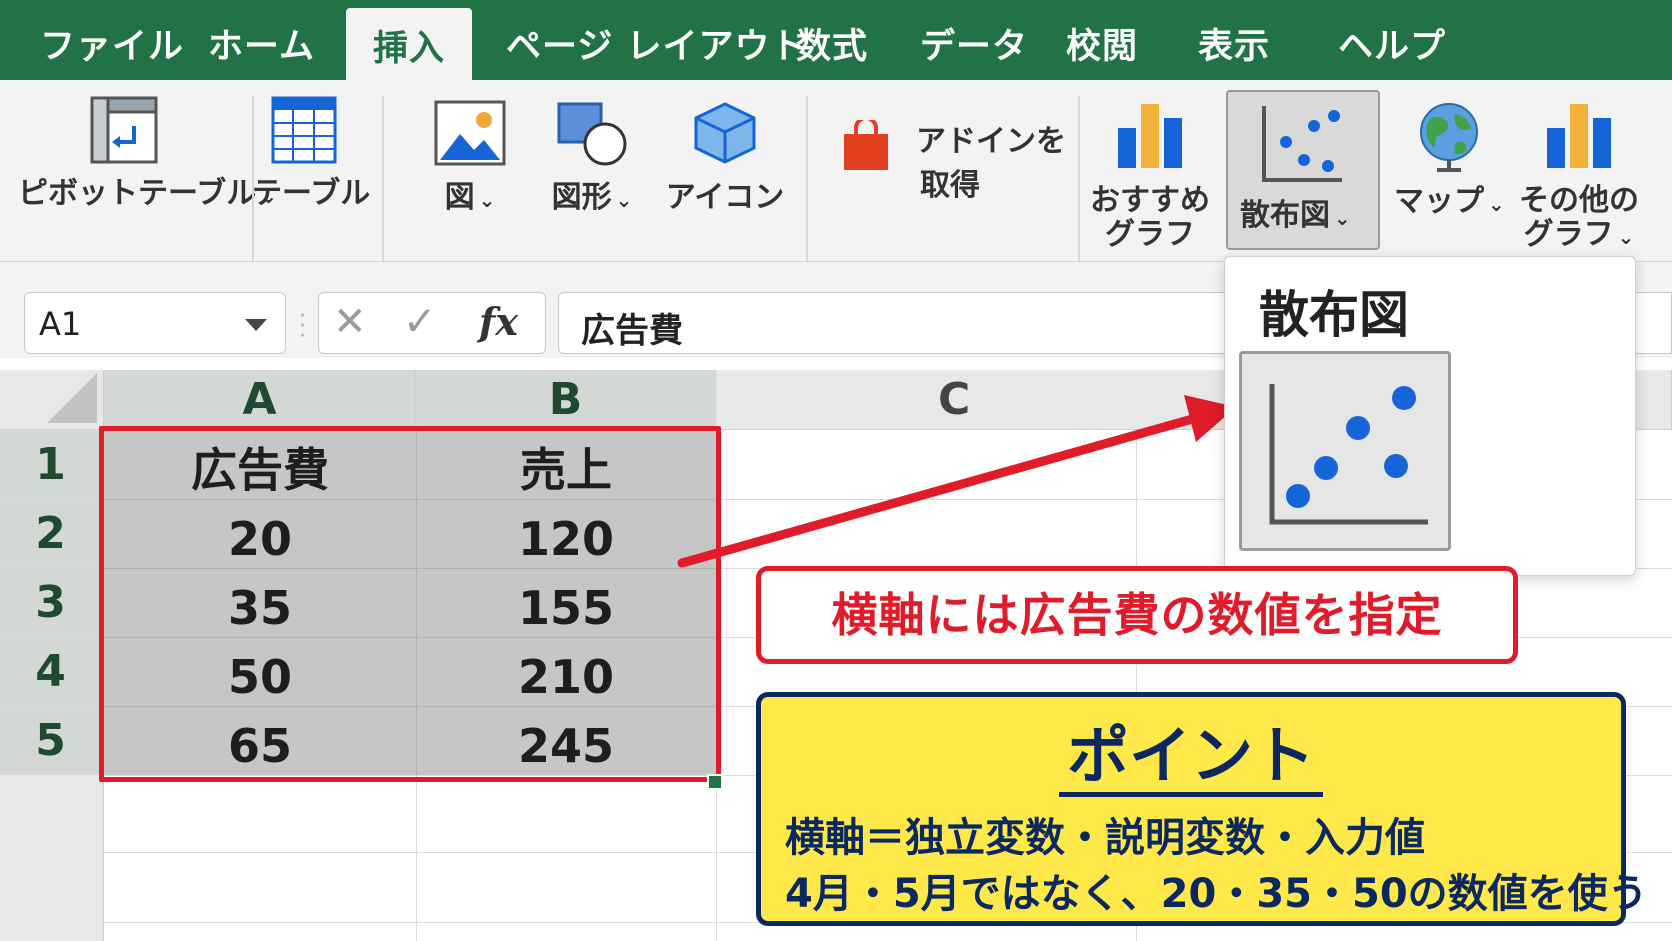  What do you see at coordinates (950, 185) in the screenshot?
I see `get-addins-label-line2: 取得` at bounding box center [950, 185].